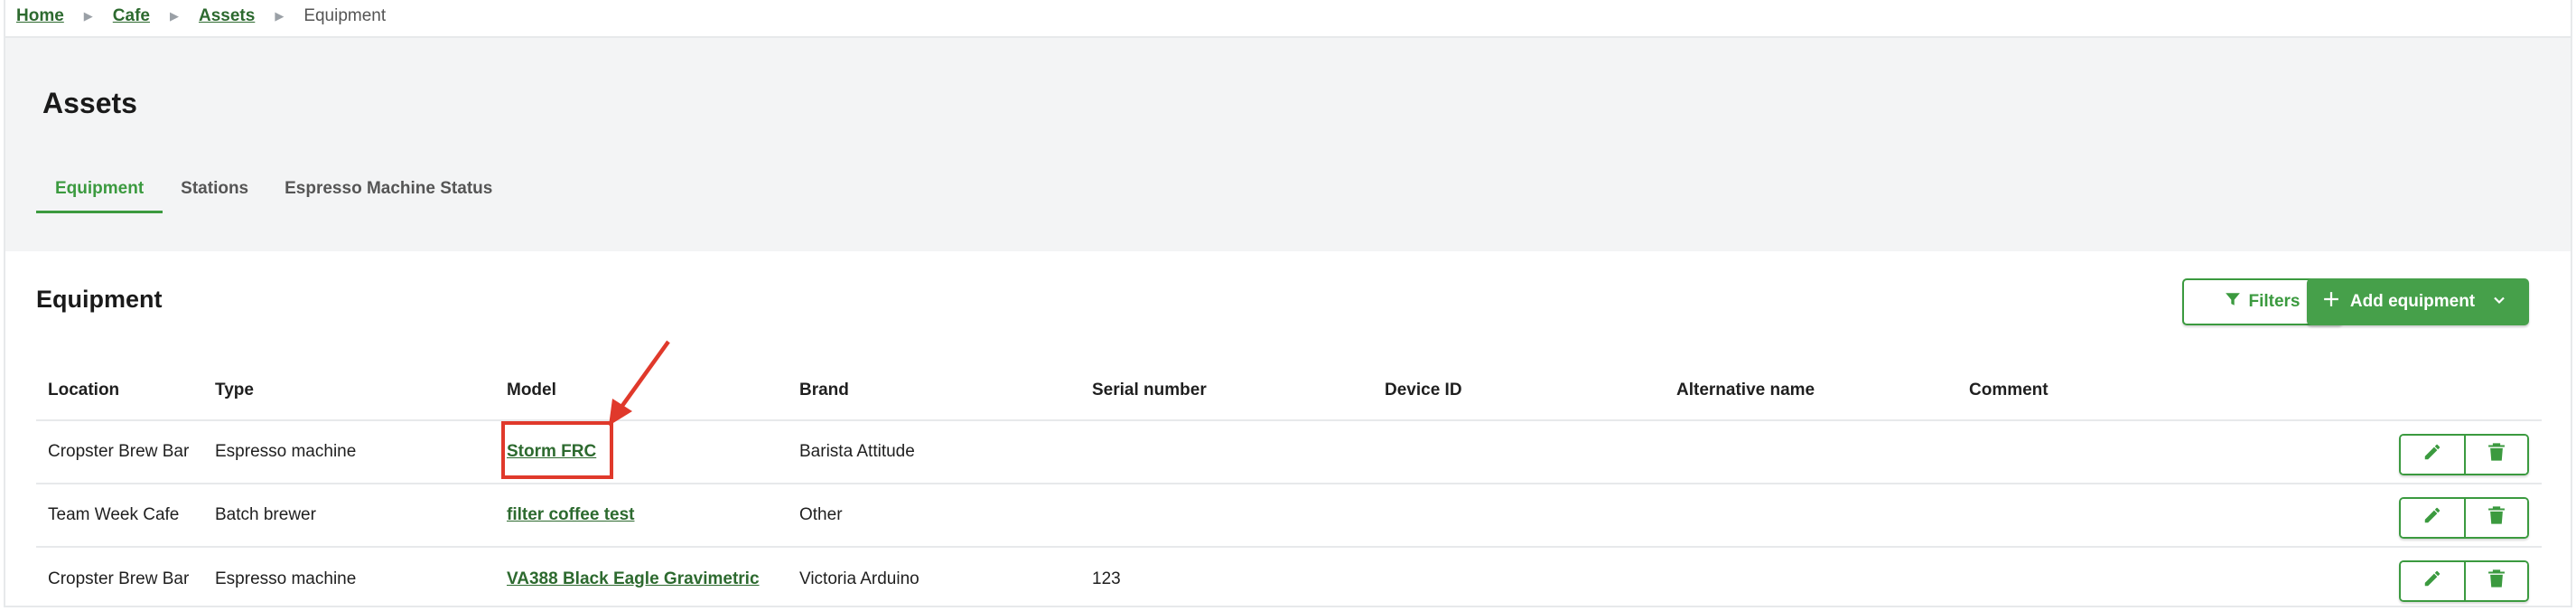 This screenshot has width=2576, height=611. I want to click on header-serial-number: Serial number, so click(1150, 391).